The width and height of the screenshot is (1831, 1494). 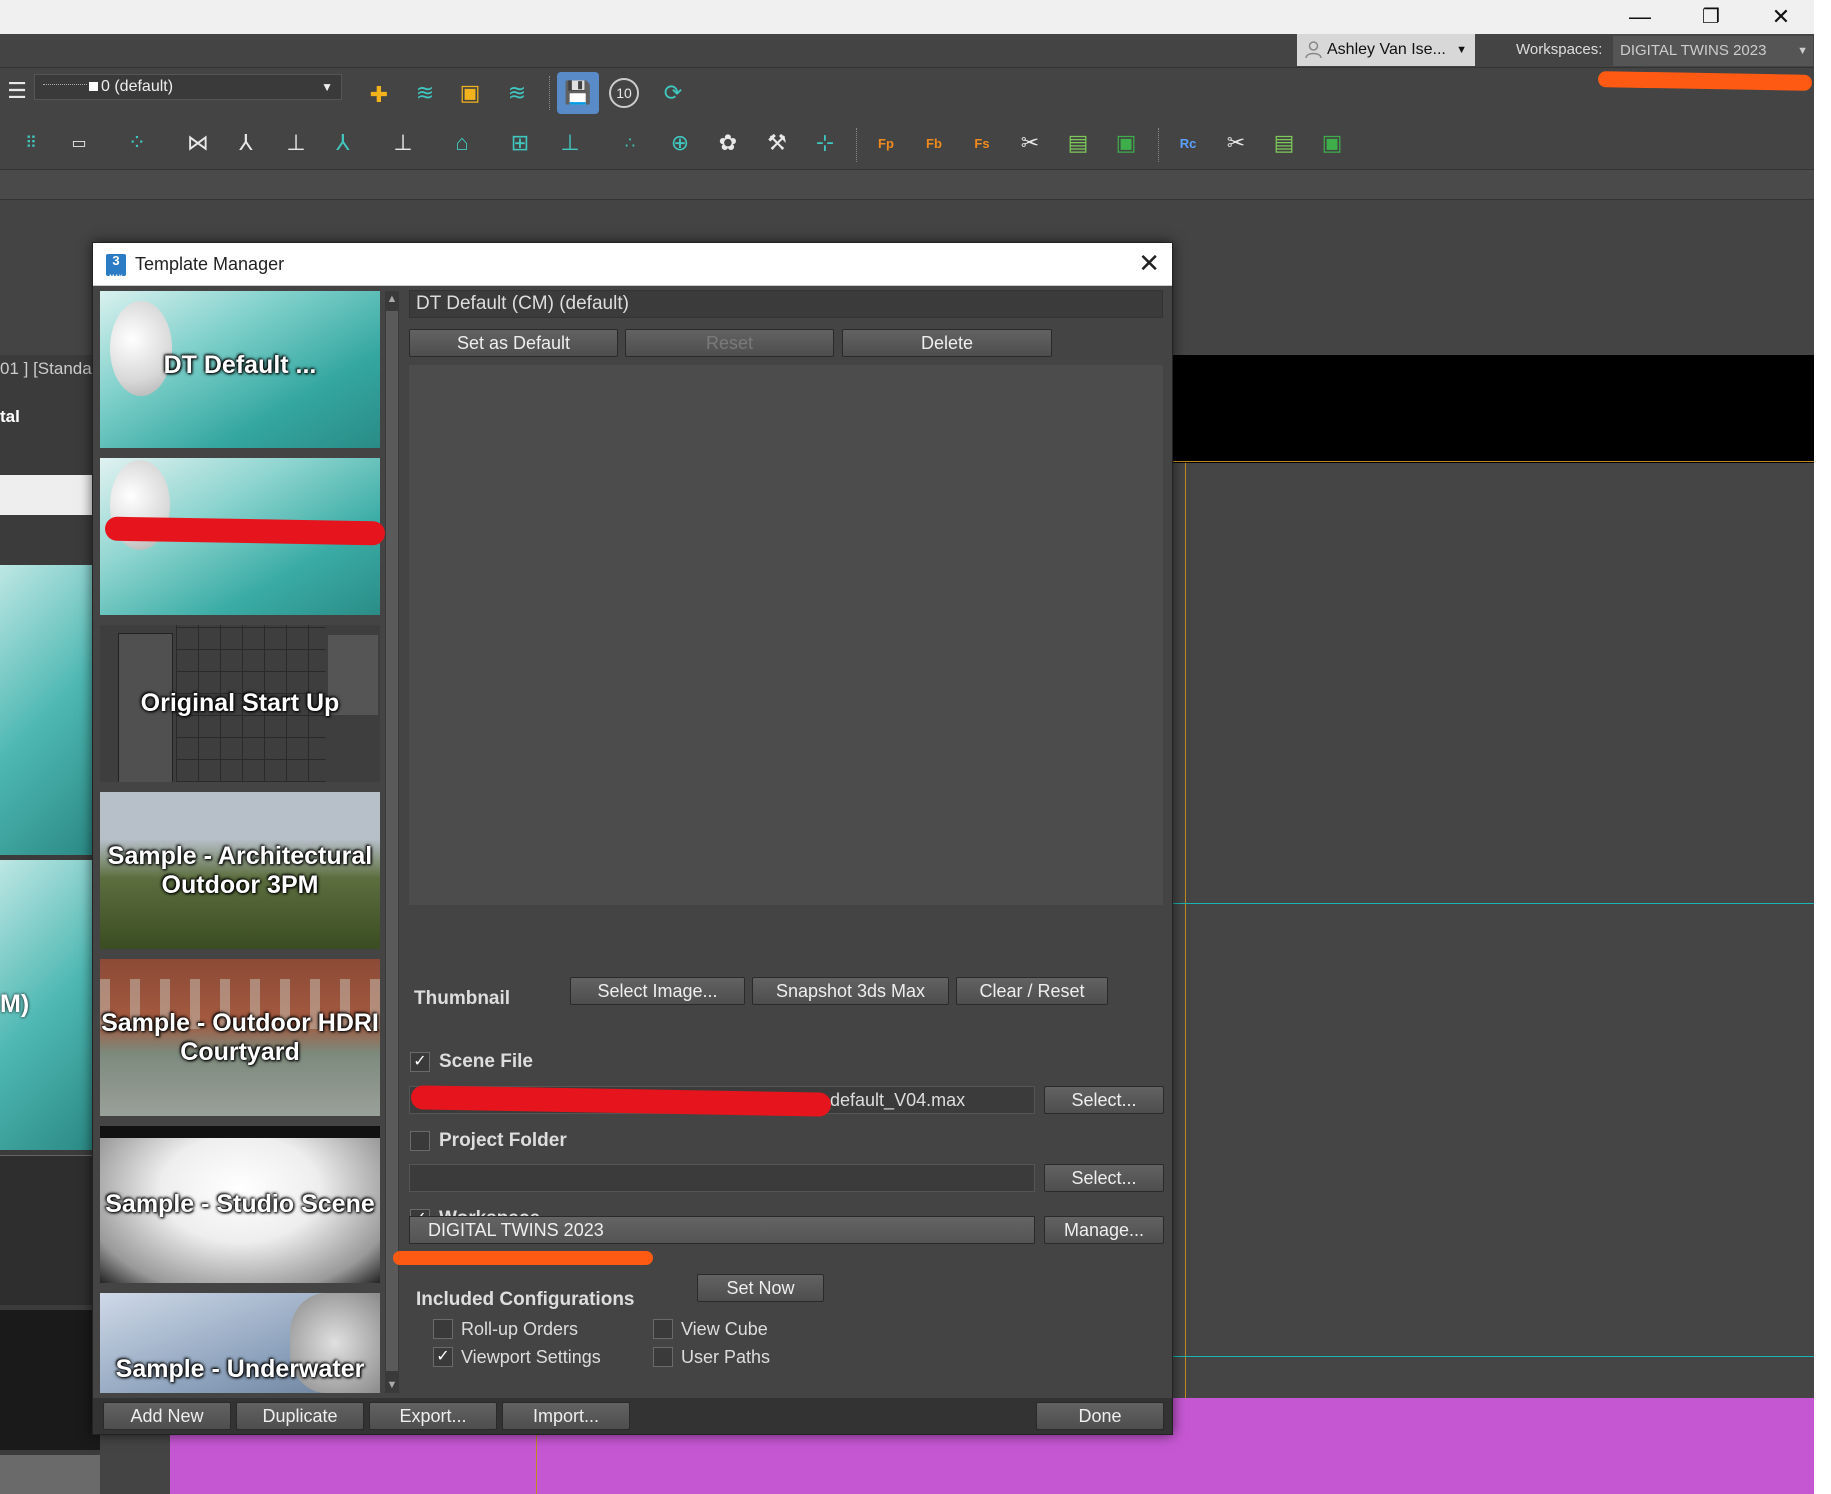 I want to click on viewport-grid-line, so click(x=1492, y=1356).